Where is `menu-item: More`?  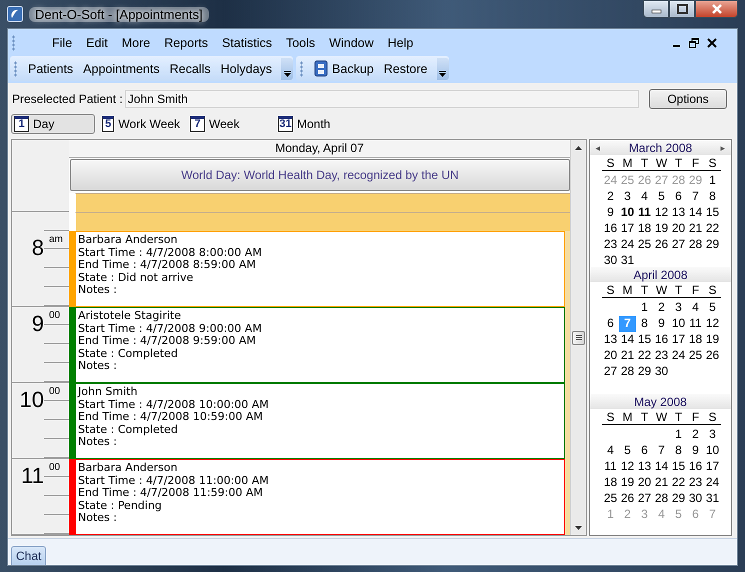
menu-item: More is located at coordinates (136, 43).